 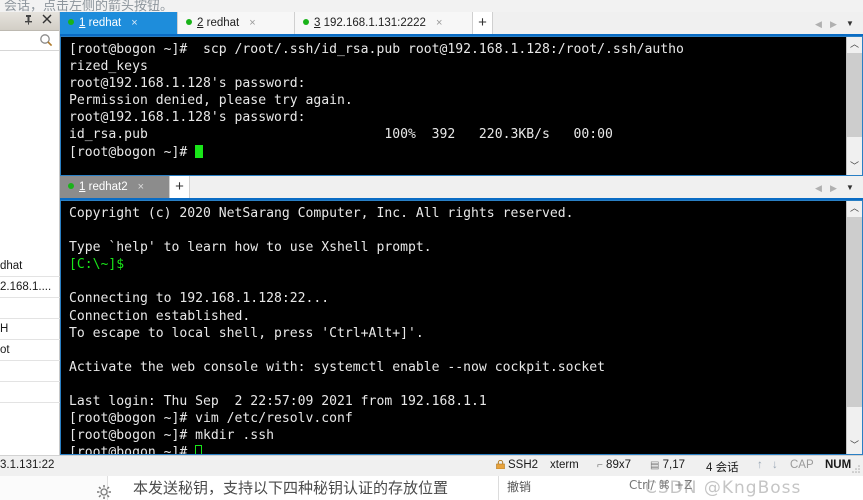 I want to click on tab-redhat-2: 2 redhat ×, so click(x=236, y=23).